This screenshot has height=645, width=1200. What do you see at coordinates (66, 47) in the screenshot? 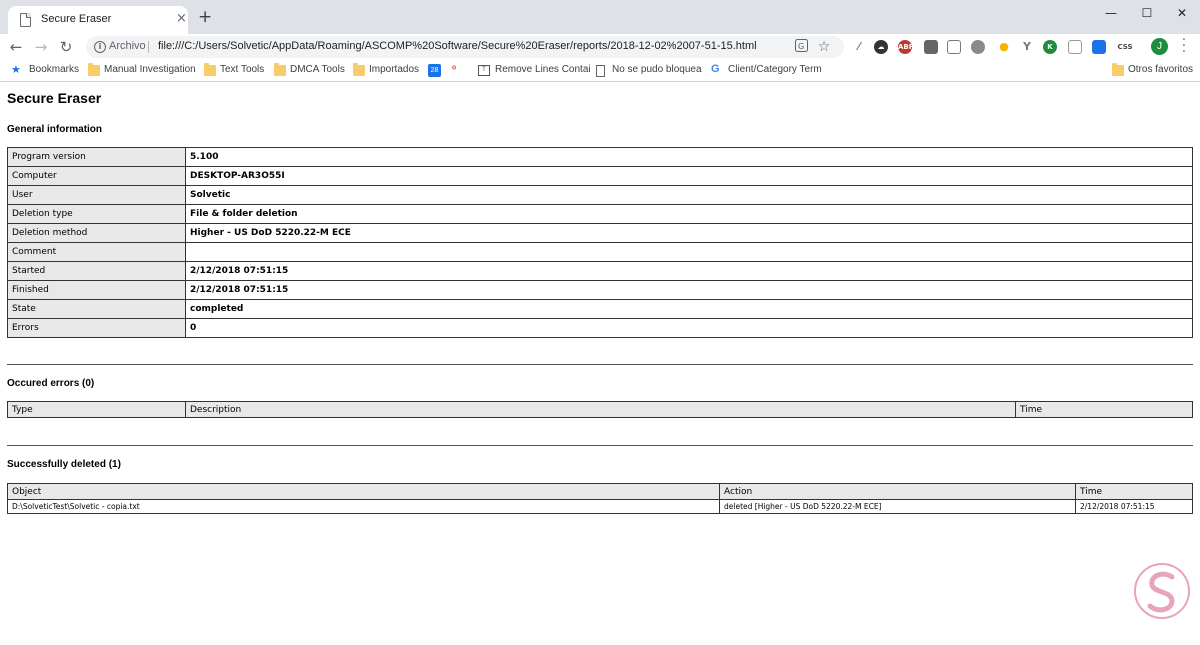
I see `reload-button: ↻` at bounding box center [66, 47].